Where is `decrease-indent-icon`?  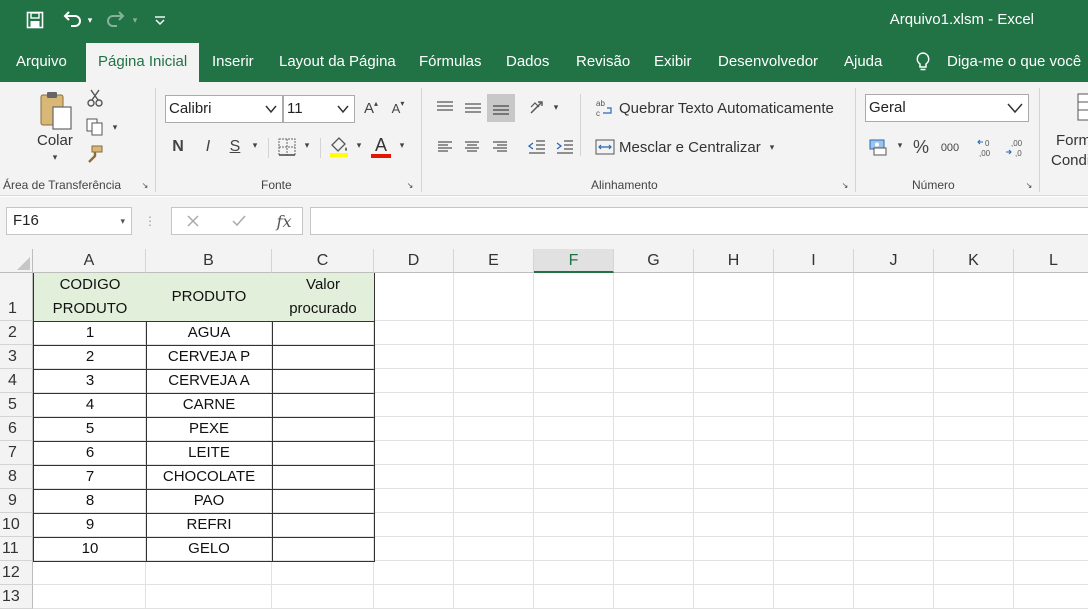 decrease-indent-icon is located at coordinates (537, 147).